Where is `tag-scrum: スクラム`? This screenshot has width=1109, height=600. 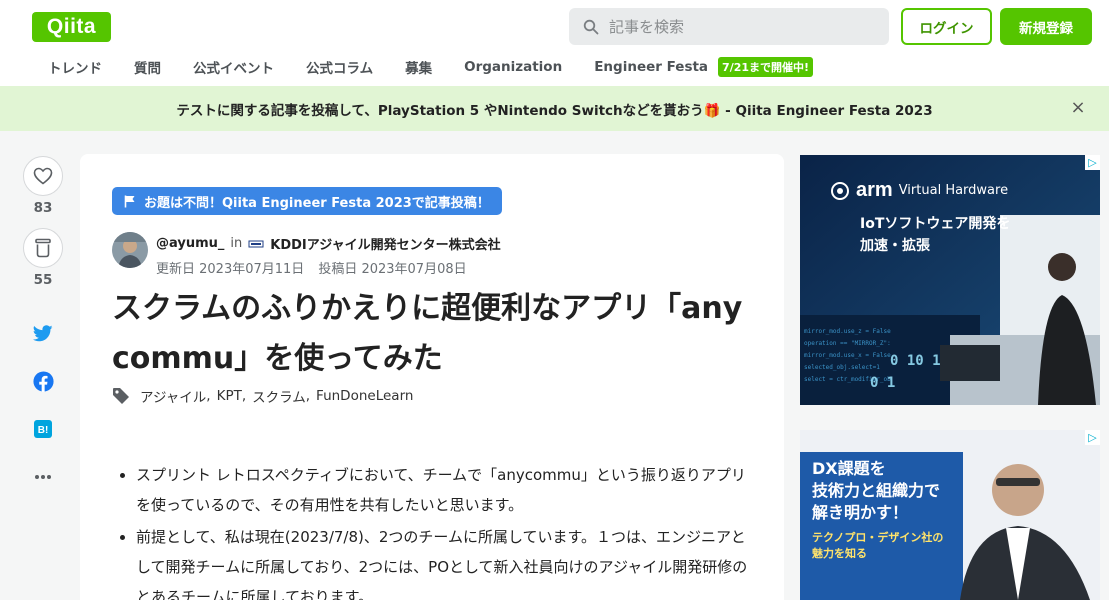 tag-scrum: スクラム is located at coordinates (279, 396).